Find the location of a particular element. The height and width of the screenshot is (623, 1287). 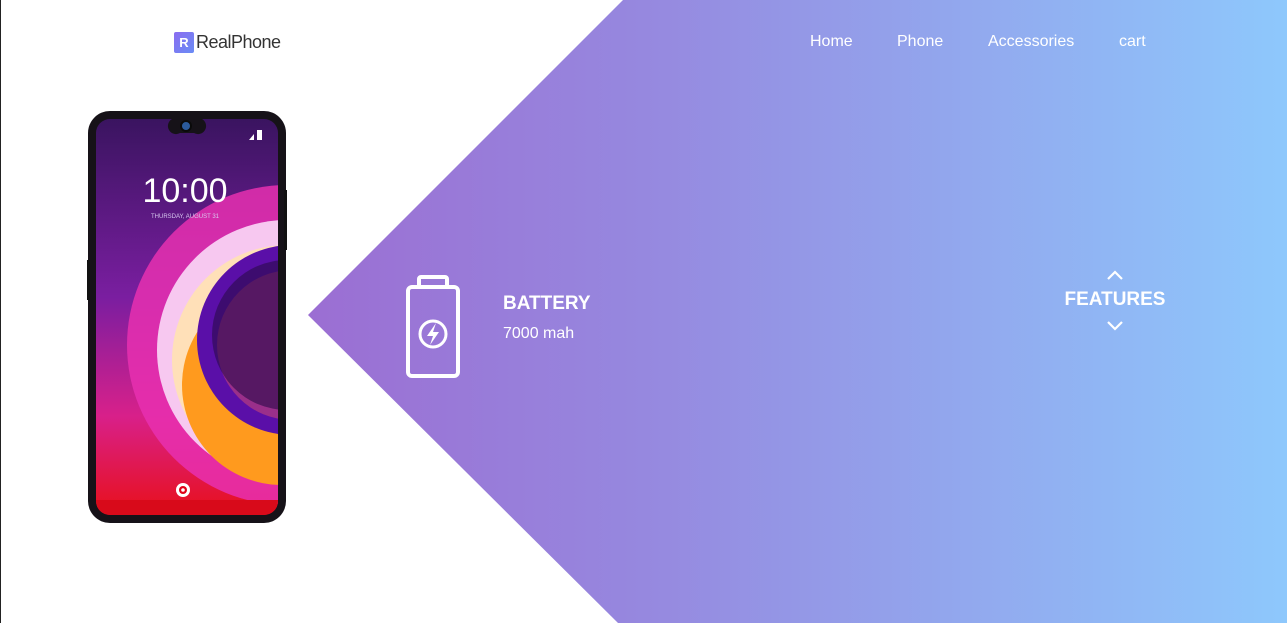

nav-accessories: Accessories is located at coordinates (1053, 42).